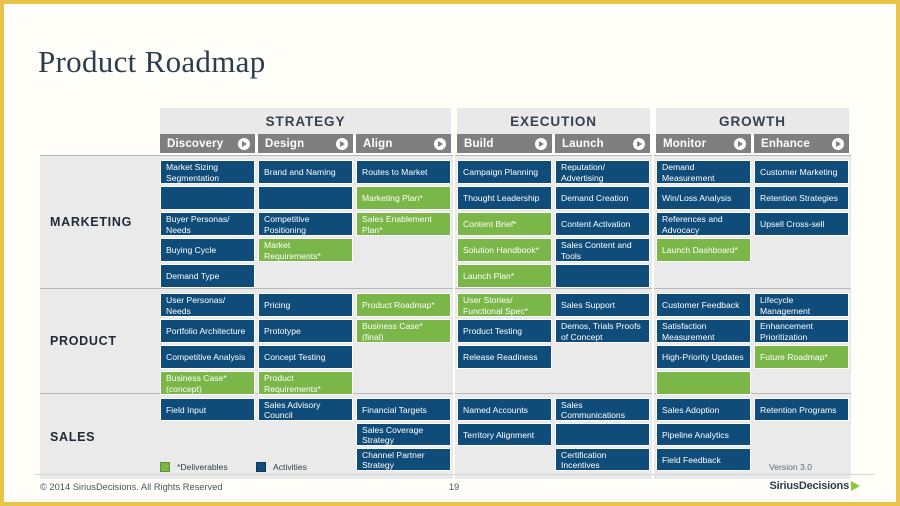 This screenshot has height=506, width=900. I want to click on phase-group-label: GROWTH, so click(752, 121).